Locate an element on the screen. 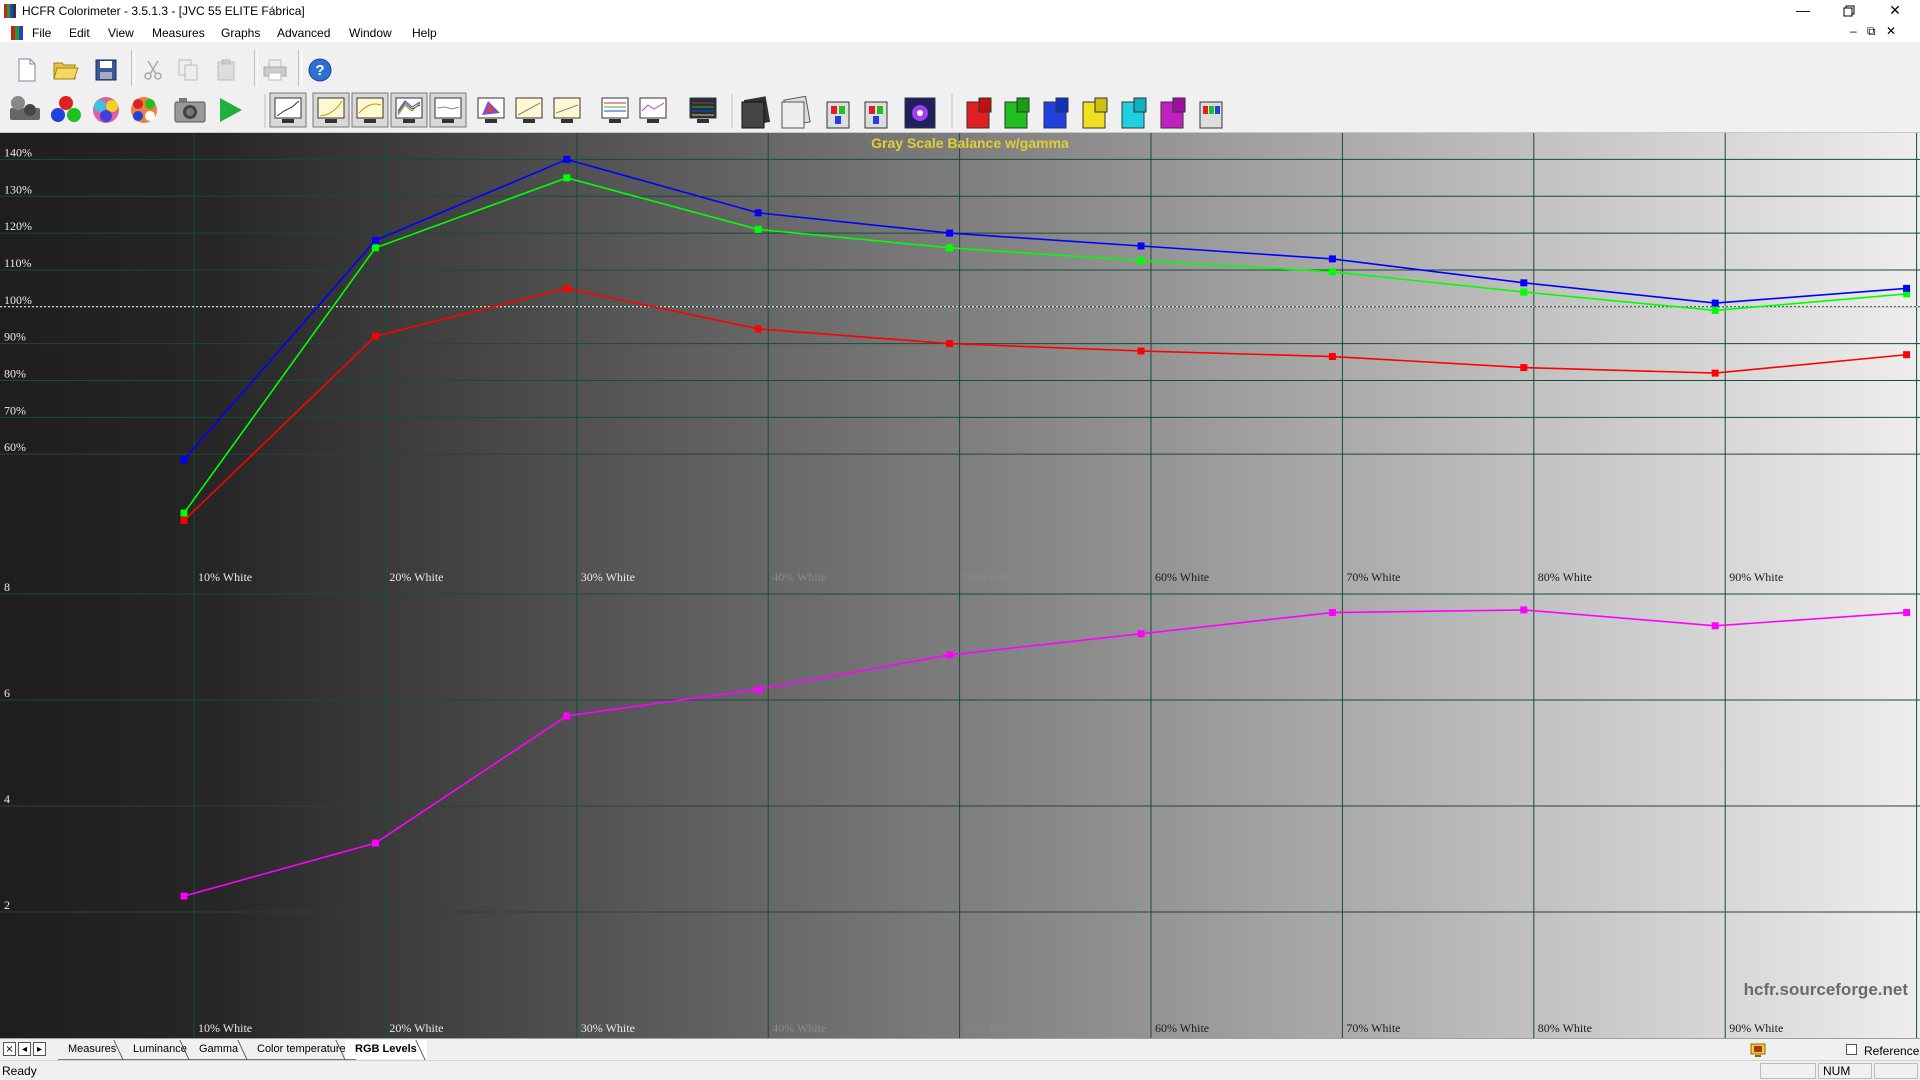  cyan-sat-icon is located at coordinates (1134, 113).